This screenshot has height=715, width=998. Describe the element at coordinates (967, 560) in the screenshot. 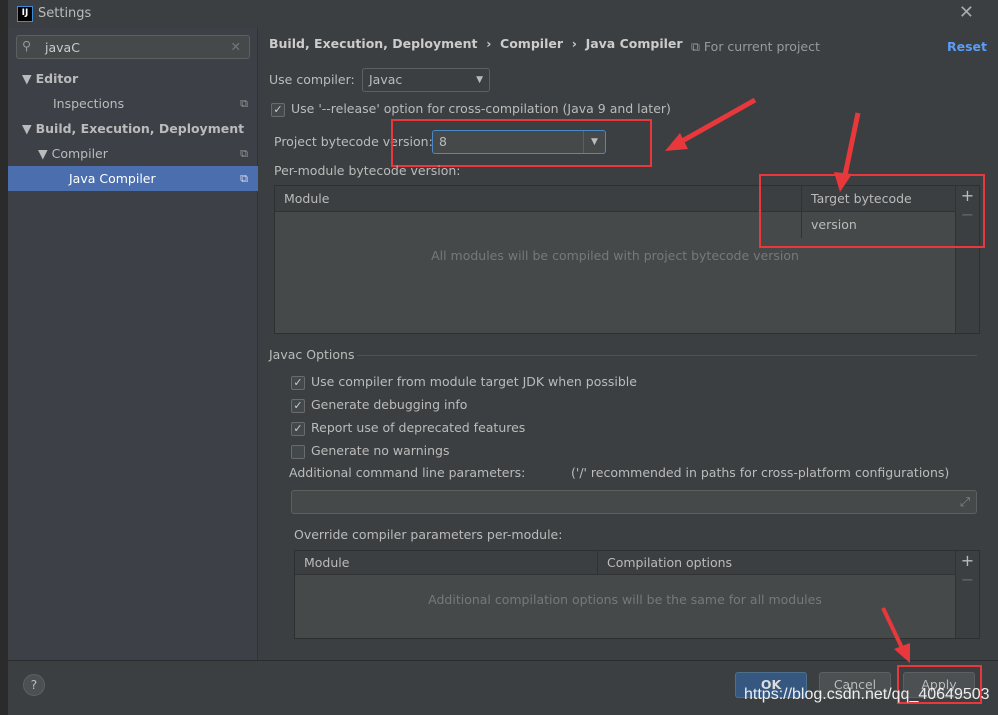

I see `add-icon: +` at that location.